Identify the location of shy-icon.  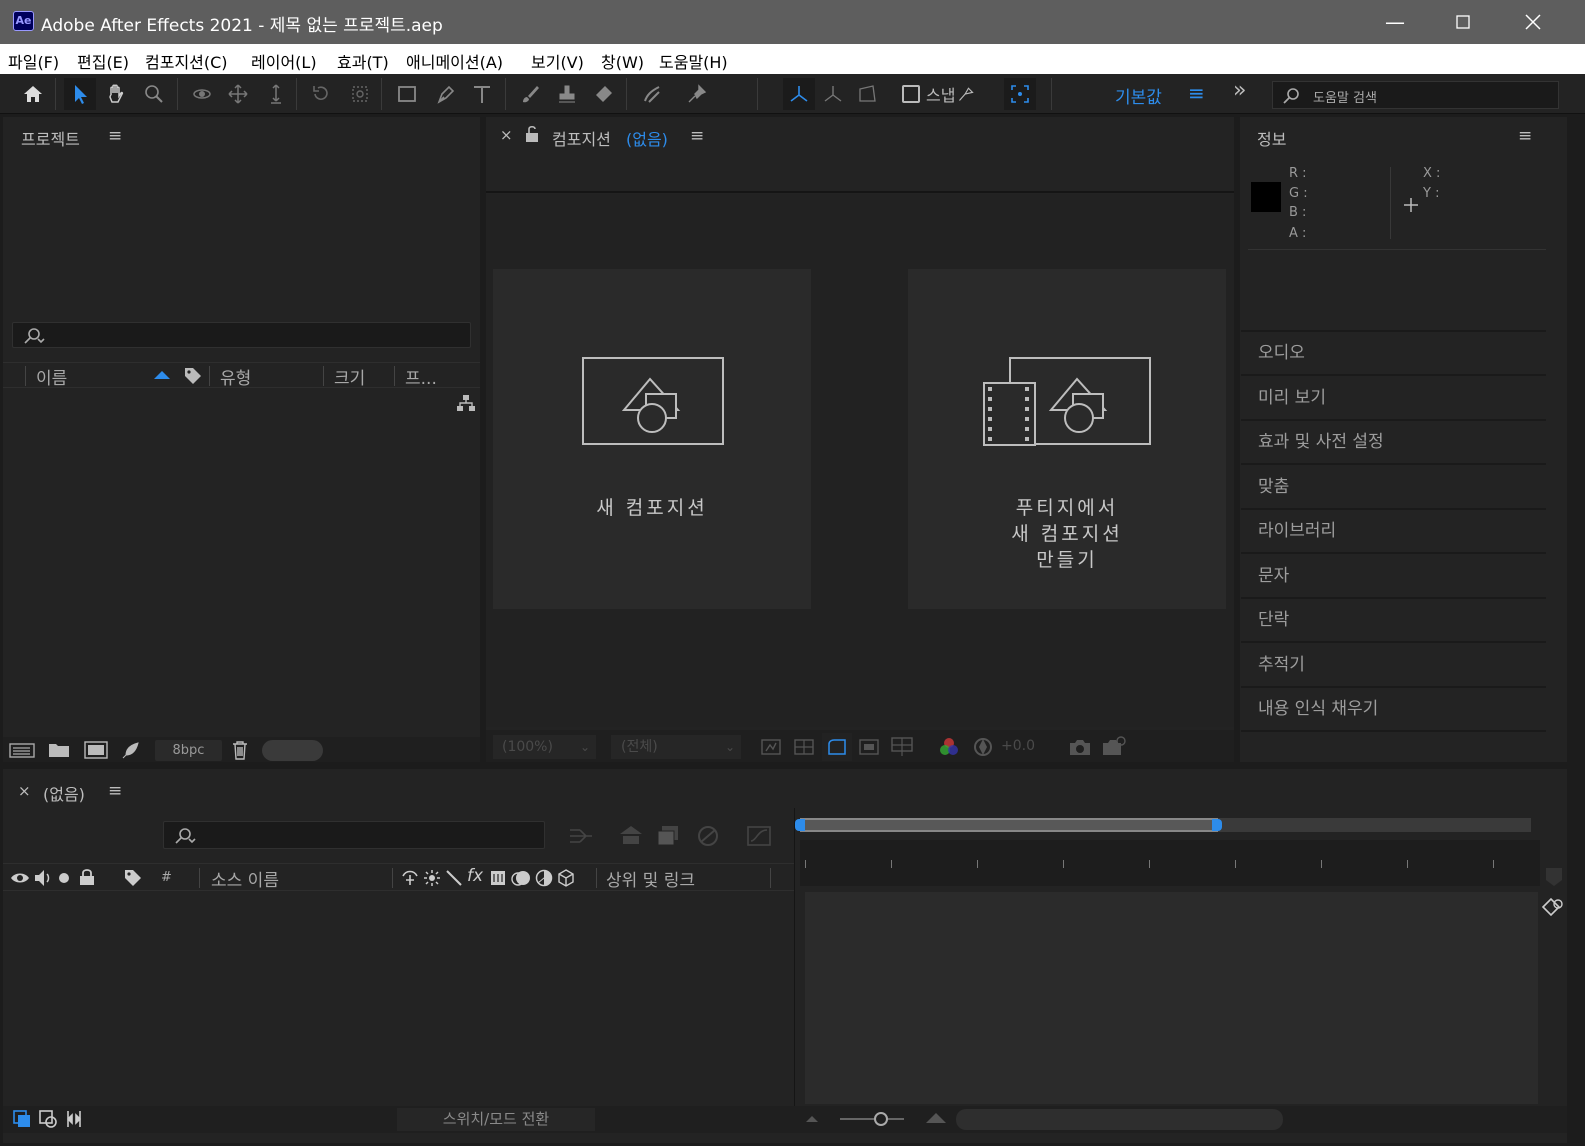
(410, 878).